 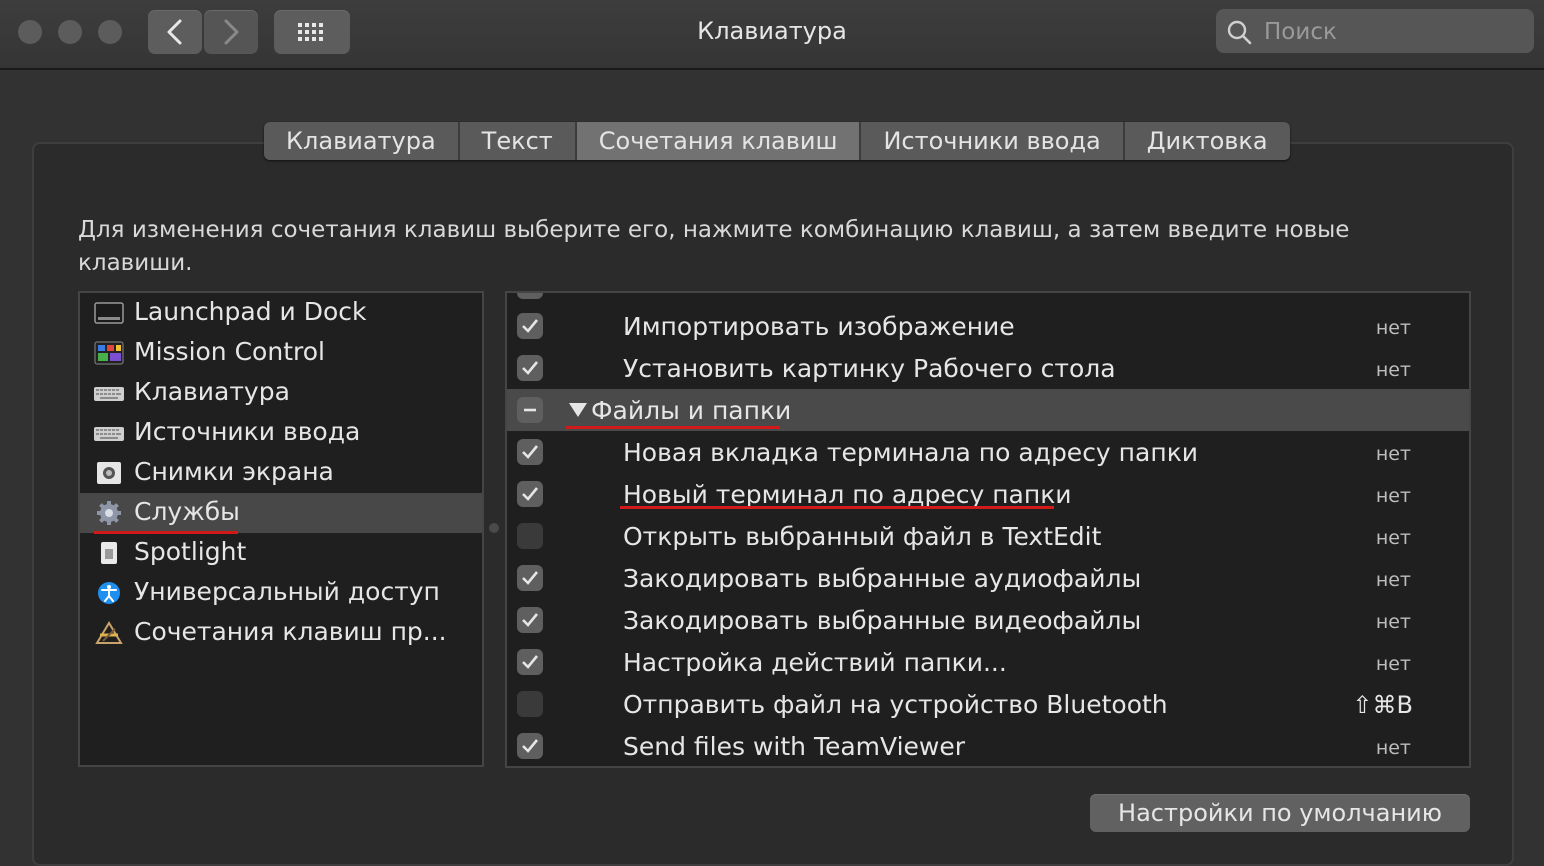 I want to click on search-input, so click(x=1394, y=32).